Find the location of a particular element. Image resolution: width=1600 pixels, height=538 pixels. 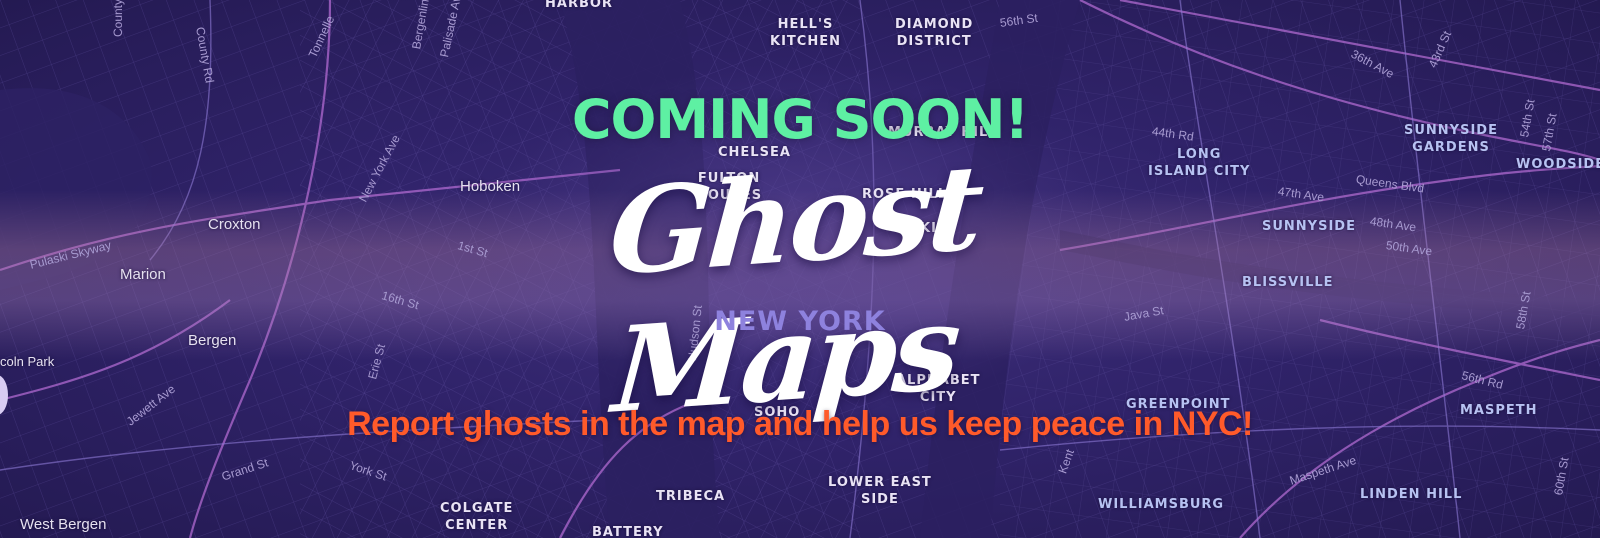

neighborhood-label: BATTERY is located at coordinates (628, 531).